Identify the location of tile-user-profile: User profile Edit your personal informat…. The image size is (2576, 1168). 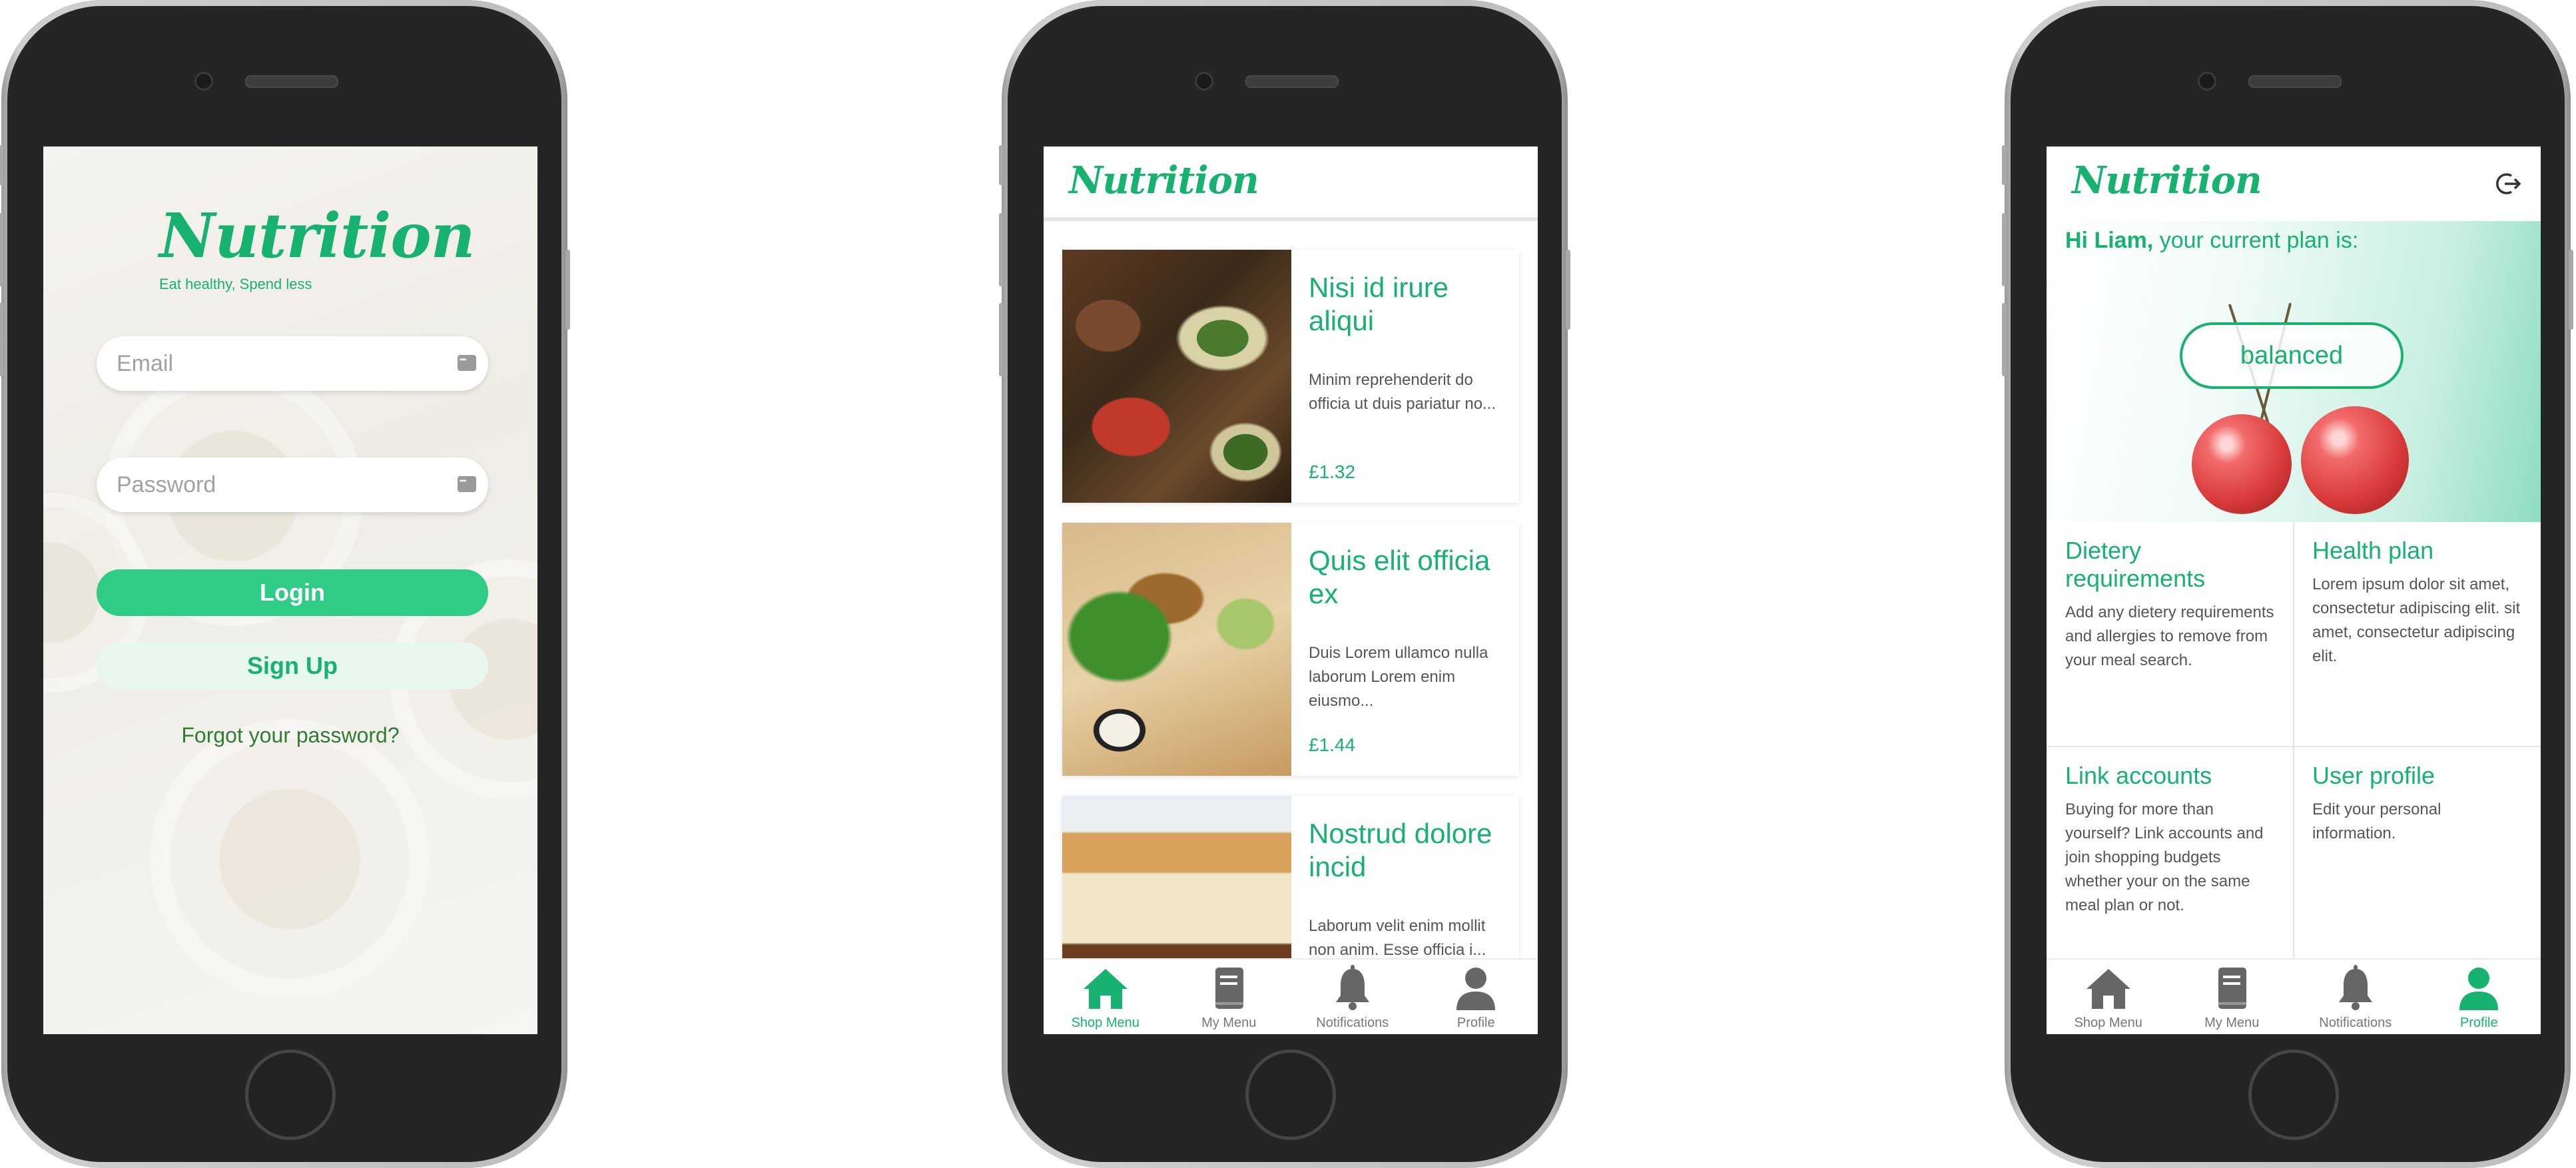
(2417, 859).